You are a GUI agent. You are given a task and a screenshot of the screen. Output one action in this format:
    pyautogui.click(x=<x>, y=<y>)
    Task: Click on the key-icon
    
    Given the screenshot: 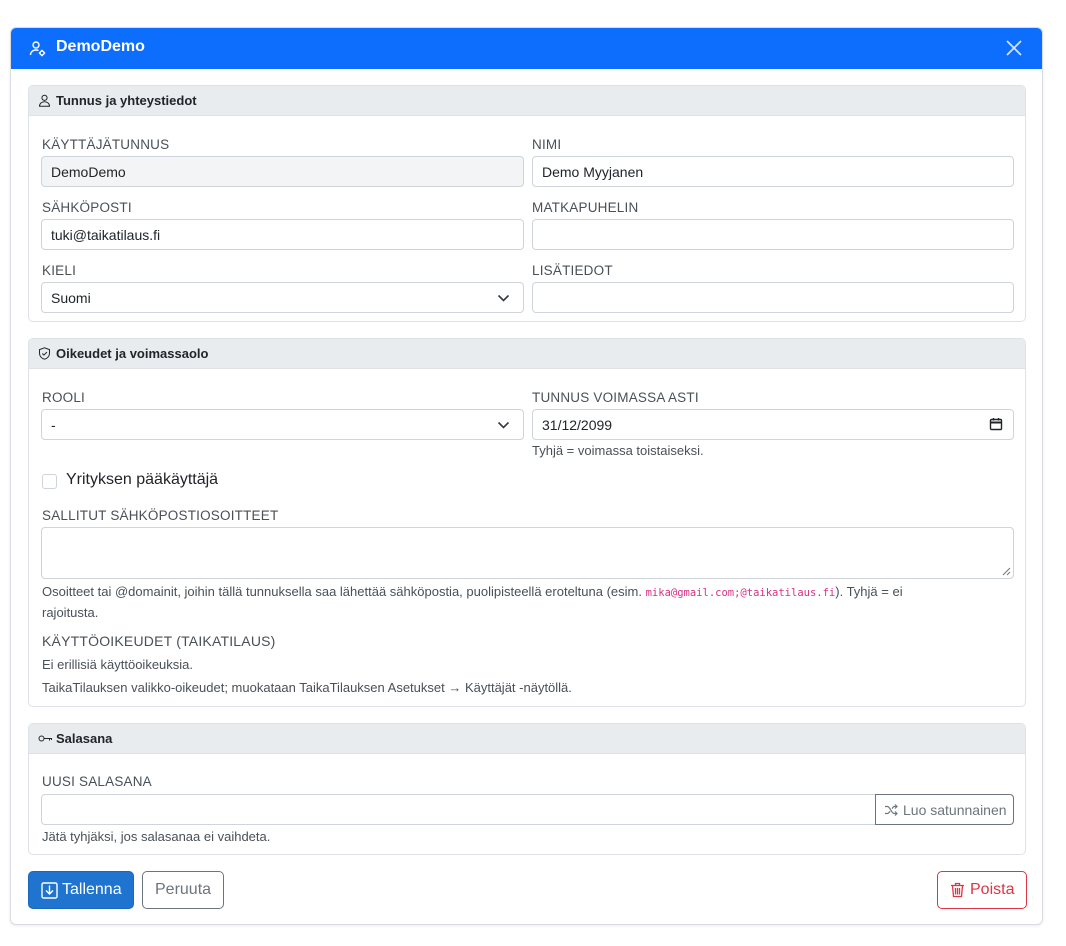 What is the action you would take?
    pyautogui.click(x=45, y=738)
    